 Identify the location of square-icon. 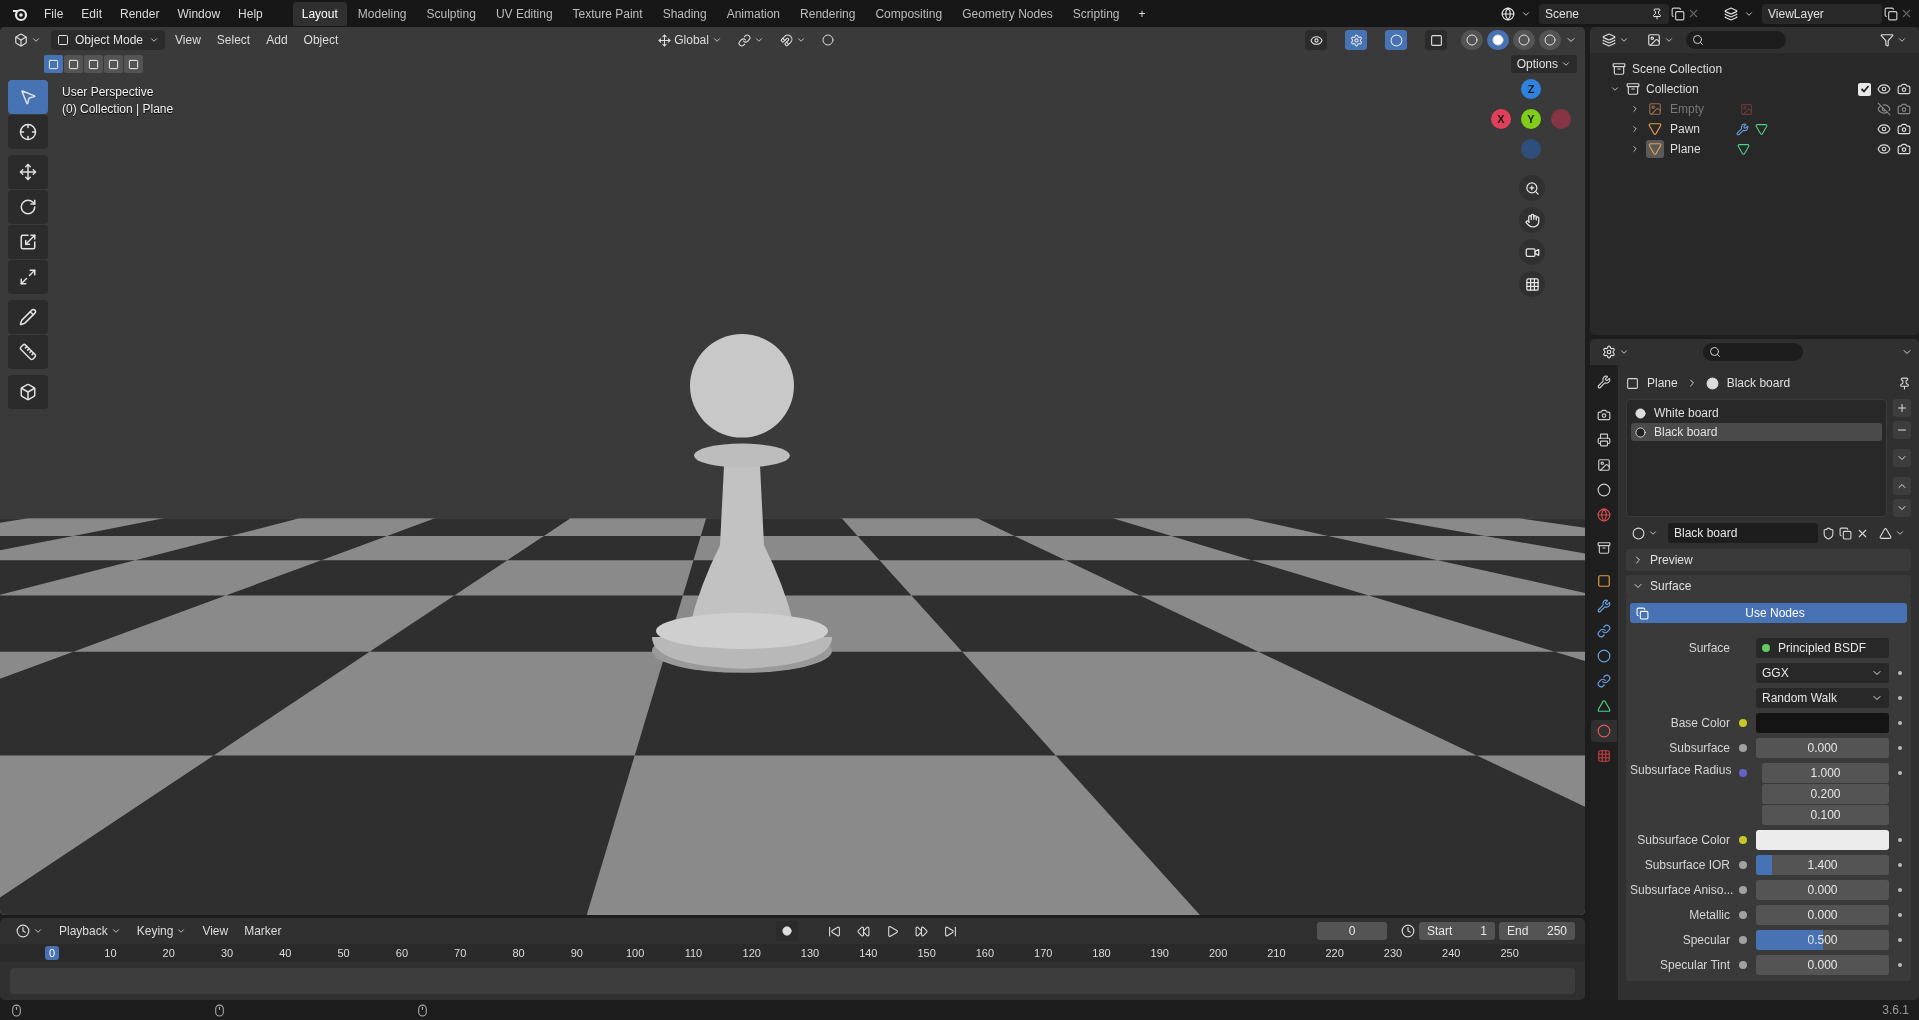
(133, 64).